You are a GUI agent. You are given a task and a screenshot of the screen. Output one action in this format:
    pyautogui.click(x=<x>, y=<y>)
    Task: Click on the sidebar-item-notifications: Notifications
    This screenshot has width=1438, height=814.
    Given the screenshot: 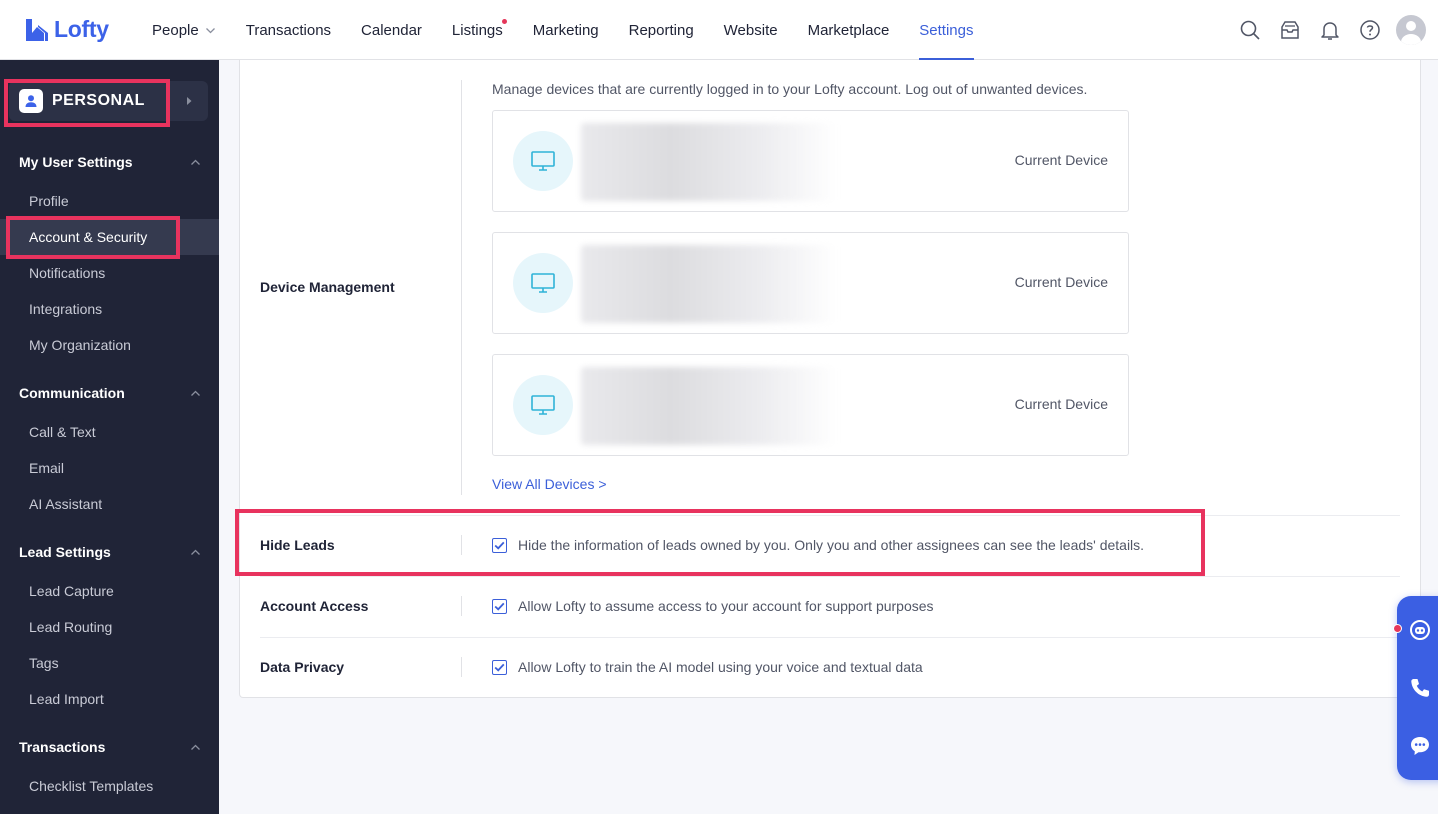 What is the action you would take?
    pyautogui.click(x=109, y=273)
    